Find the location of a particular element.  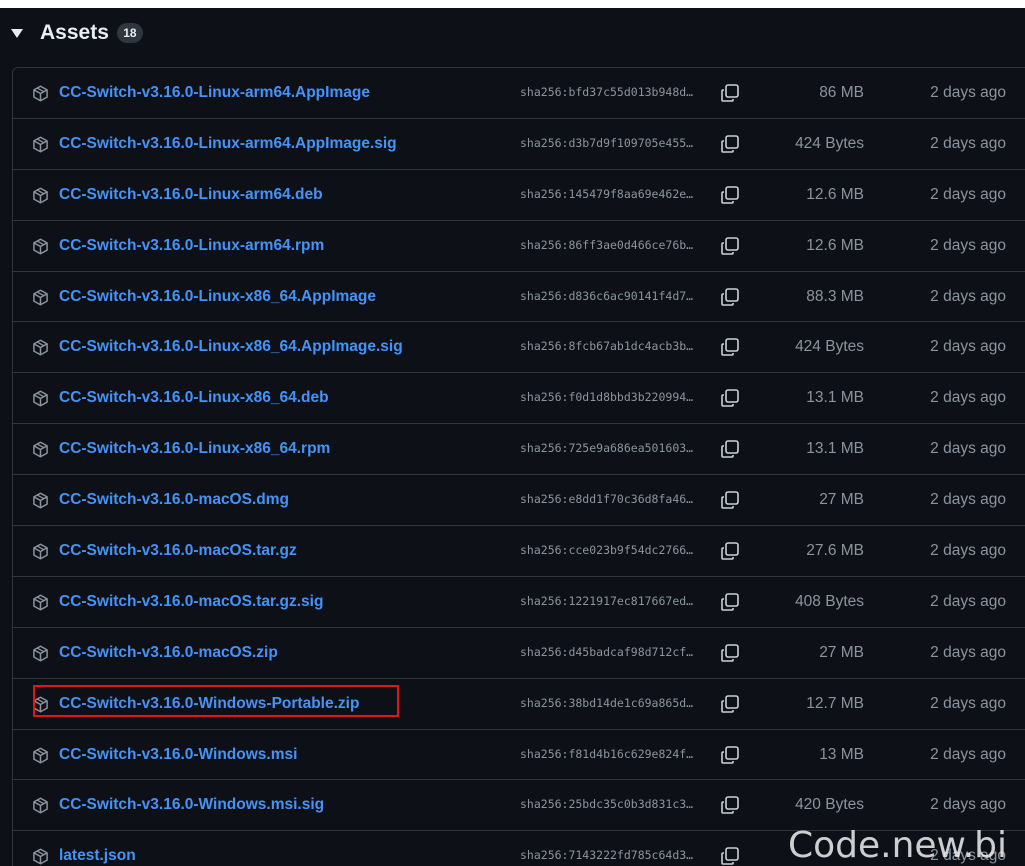

asset-size: 88.3 MB is located at coordinates (835, 296).